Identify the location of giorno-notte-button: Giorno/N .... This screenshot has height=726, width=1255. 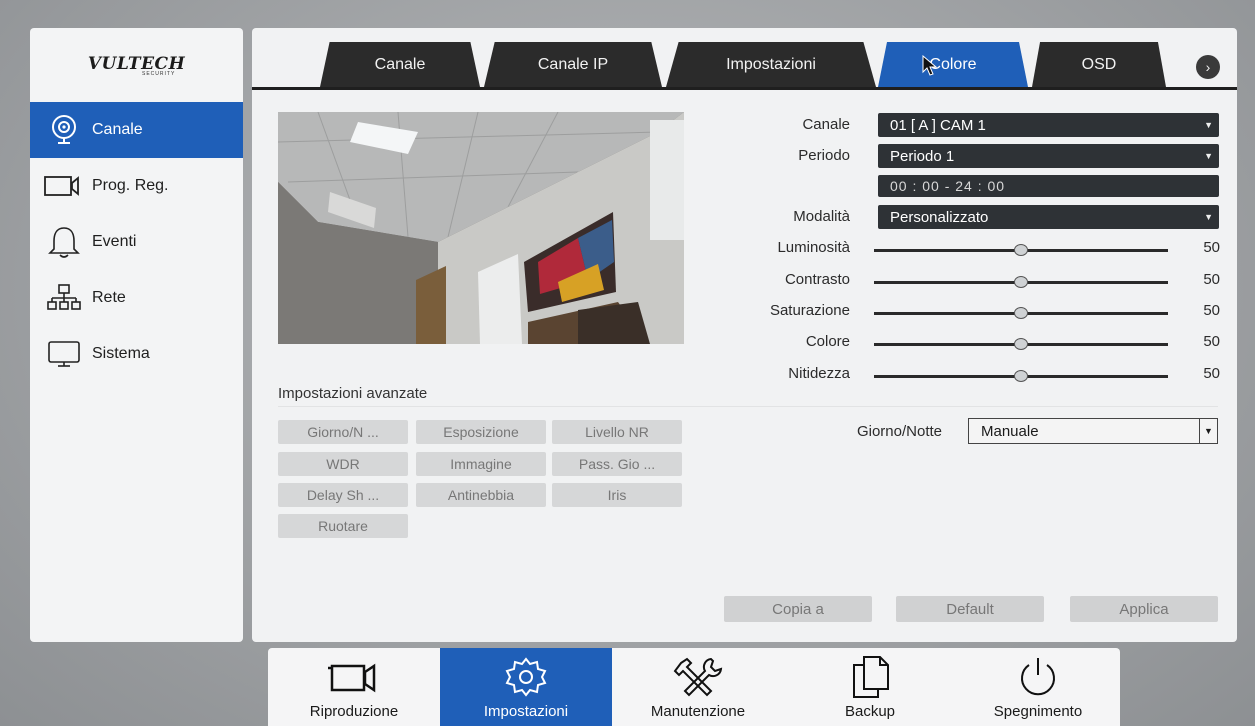
(343, 432).